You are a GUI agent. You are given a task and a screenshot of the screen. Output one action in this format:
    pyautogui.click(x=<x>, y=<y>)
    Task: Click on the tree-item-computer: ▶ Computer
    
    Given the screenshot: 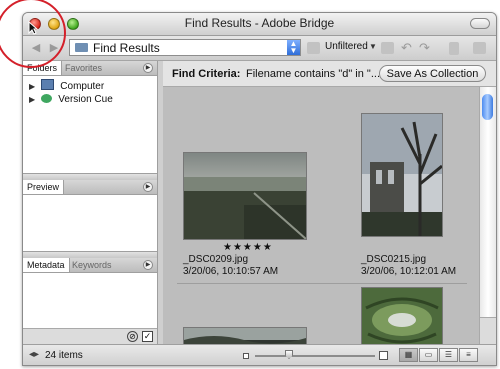 What is the action you would take?
    pyautogui.click(x=66, y=85)
    